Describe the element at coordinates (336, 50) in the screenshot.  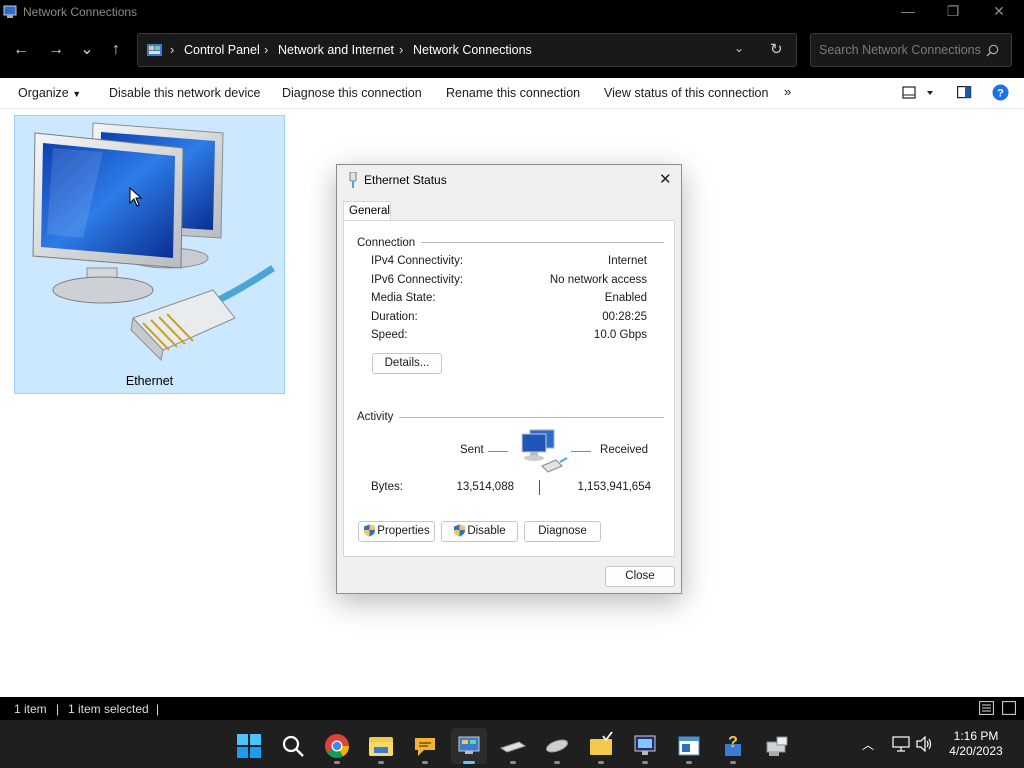
I see `breadcrumb-network-and-internet: Network and Internet` at that location.